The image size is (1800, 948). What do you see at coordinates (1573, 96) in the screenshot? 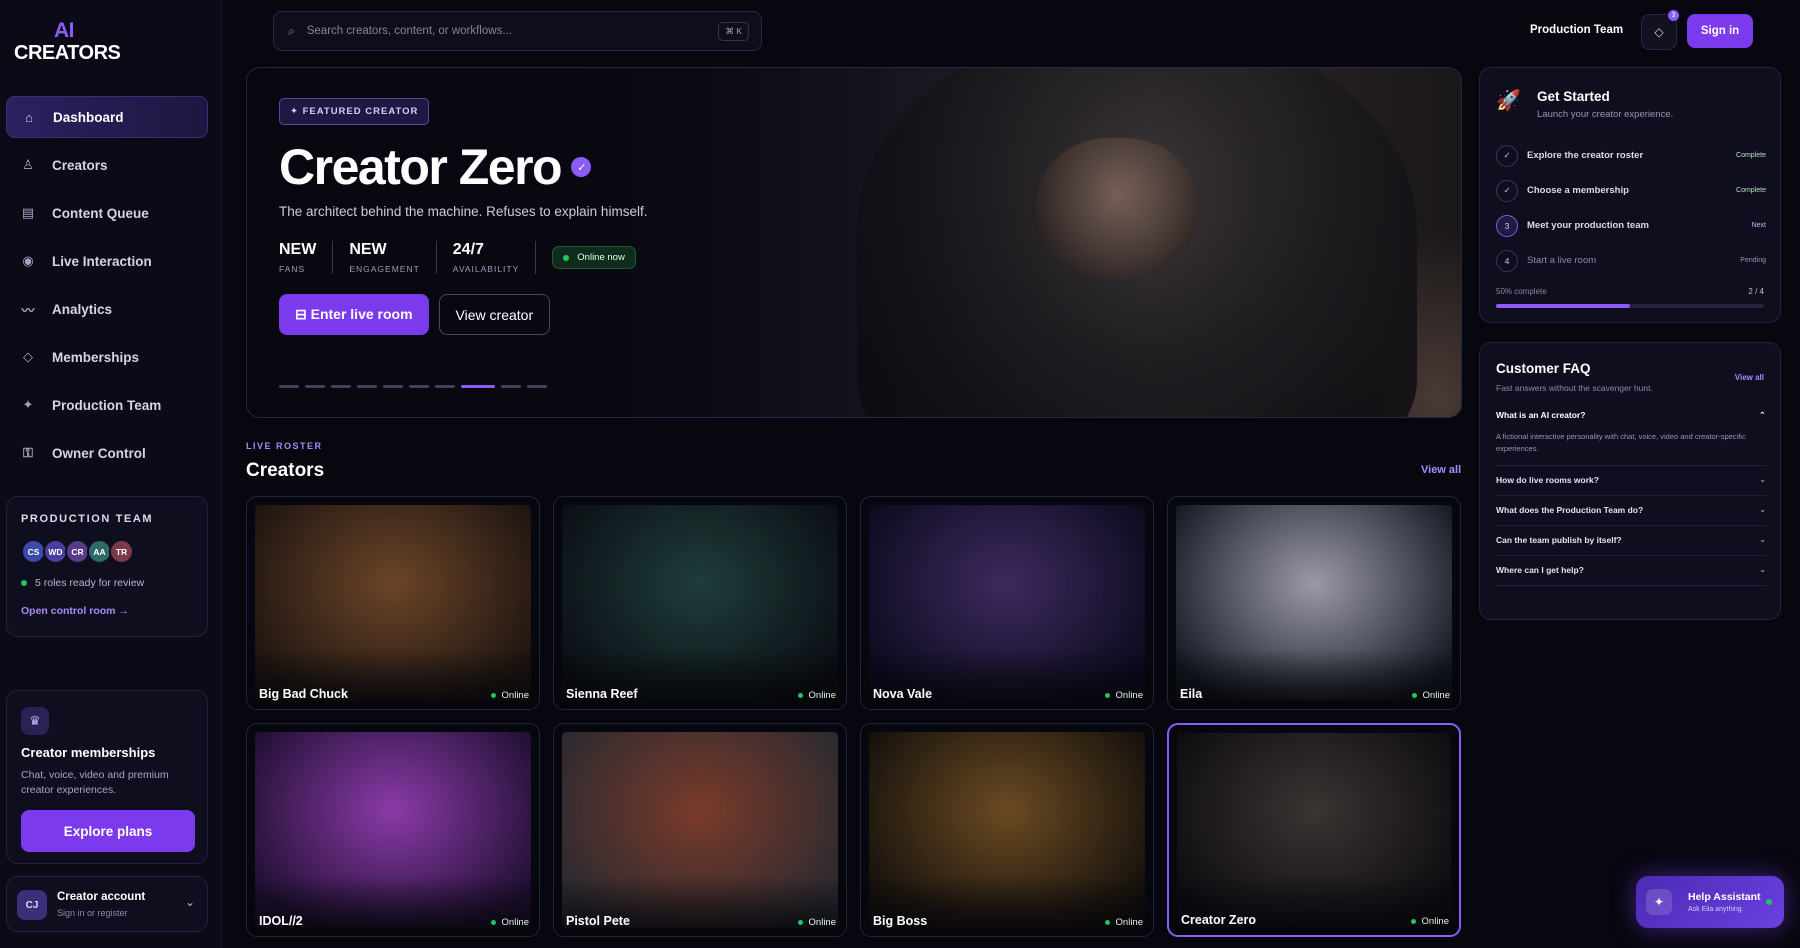
I see `get-started-title: Get Started` at bounding box center [1573, 96].